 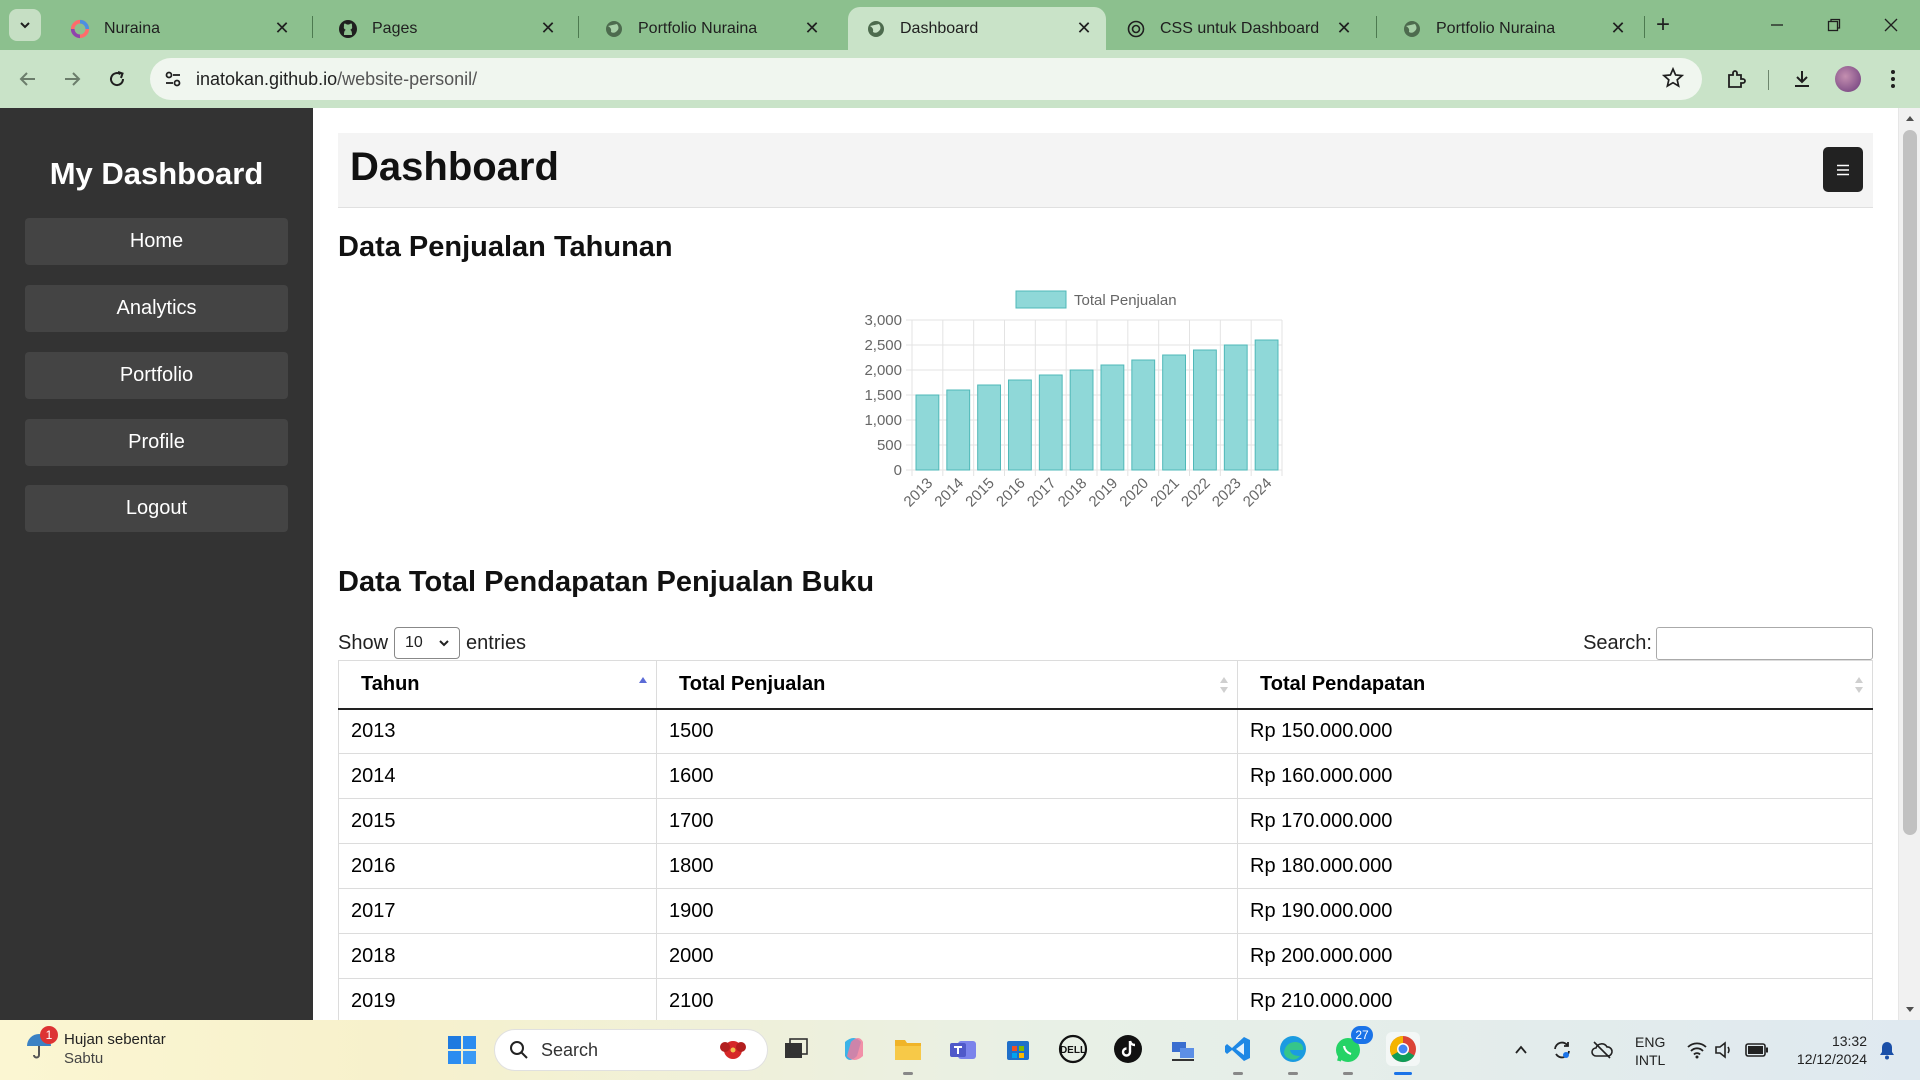 What do you see at coordinates (883, 320) in the screenshot?
I see `y-tick-label: 3,000` at bounding box center [883, 320].